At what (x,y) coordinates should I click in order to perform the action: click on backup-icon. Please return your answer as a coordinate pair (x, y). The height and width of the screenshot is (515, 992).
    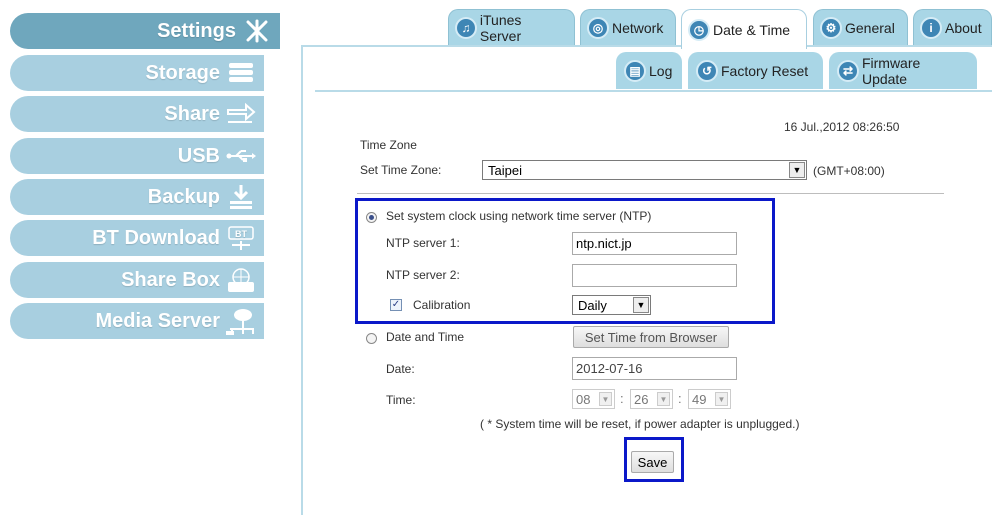
    Looking at the image, I should click on (241, 197).